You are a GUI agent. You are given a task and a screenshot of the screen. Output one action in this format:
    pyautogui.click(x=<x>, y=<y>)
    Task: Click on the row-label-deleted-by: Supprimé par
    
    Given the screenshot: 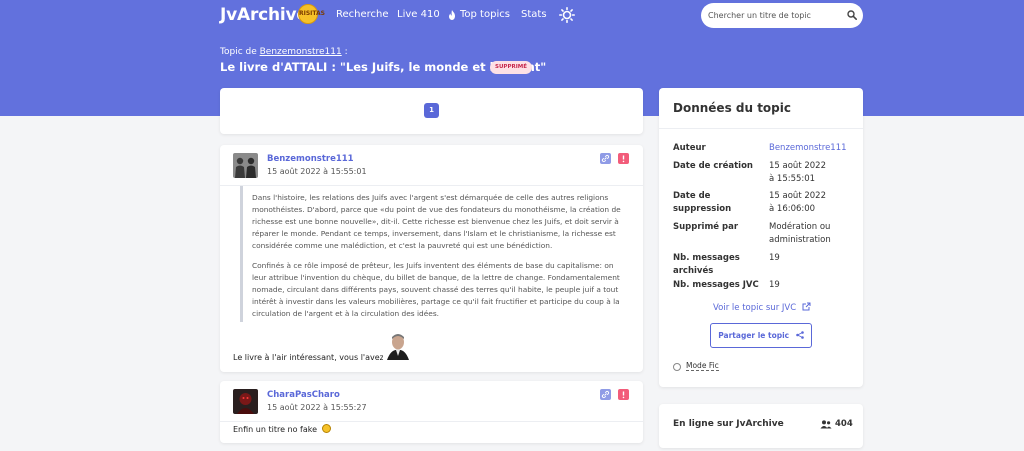 What is the action you would take?
    pyautogui.click(x=706, y=227)
    